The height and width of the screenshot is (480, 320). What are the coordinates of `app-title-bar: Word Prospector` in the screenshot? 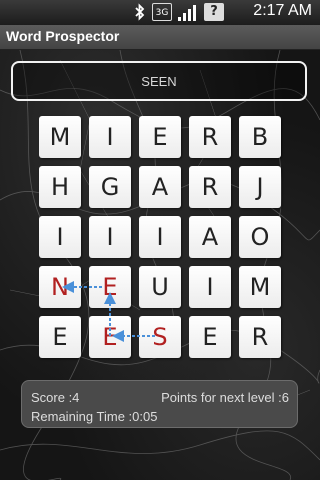 It's located at (160, 37).